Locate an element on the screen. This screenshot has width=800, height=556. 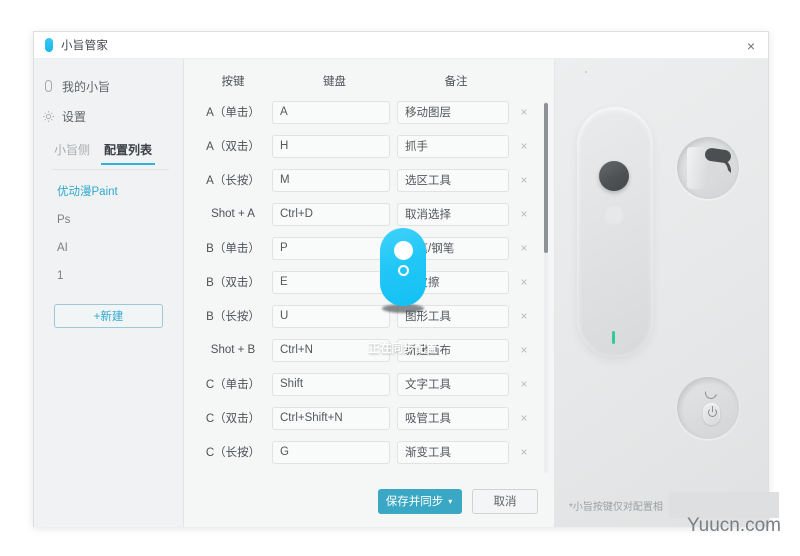
device-knob-icon is located at coordinates (614, 176).